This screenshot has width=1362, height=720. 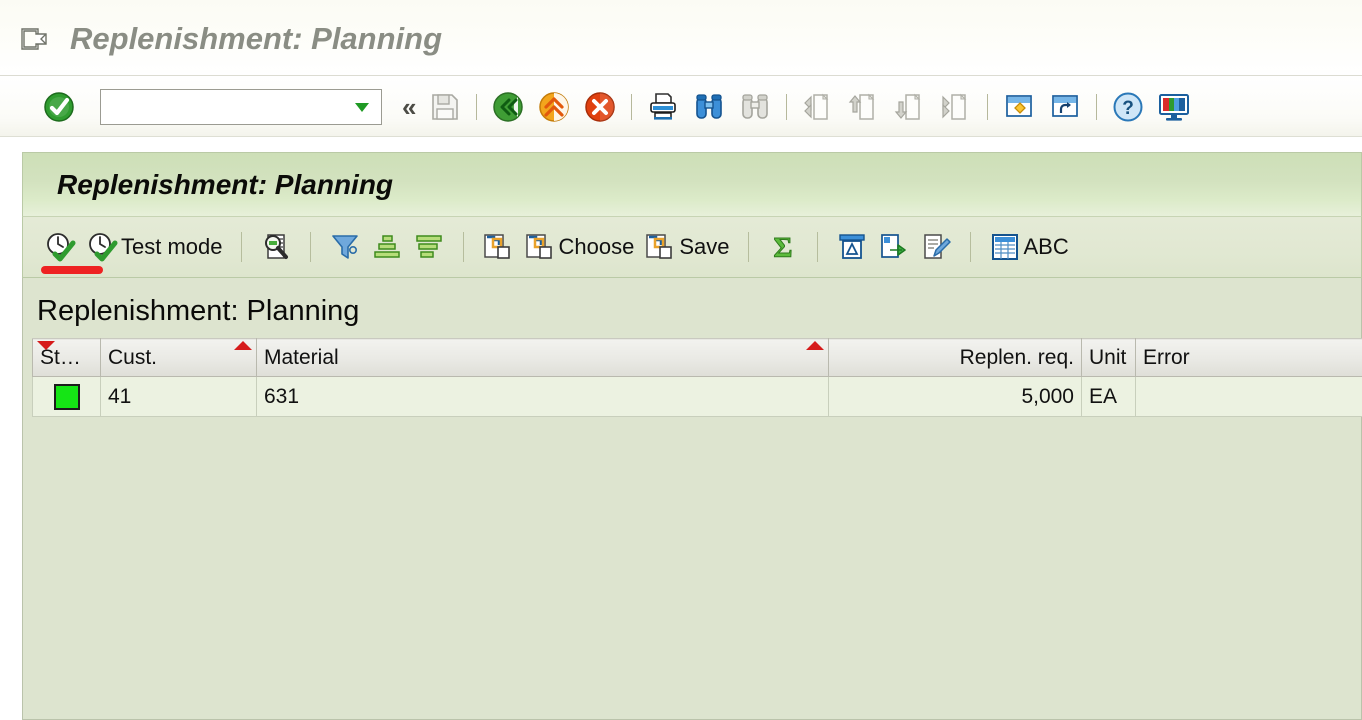 I want to click on abc-analysis-button: ABC, so click(x=1029, y=247).